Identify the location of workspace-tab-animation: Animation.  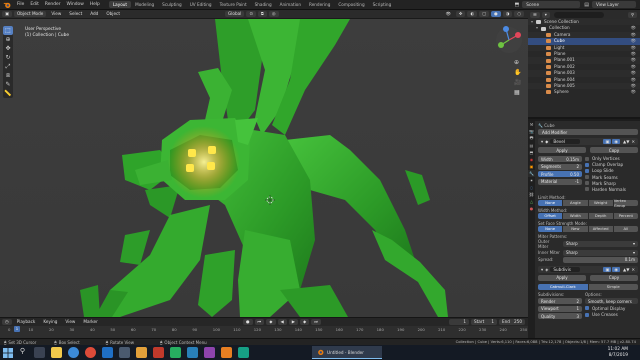
(290, 4).